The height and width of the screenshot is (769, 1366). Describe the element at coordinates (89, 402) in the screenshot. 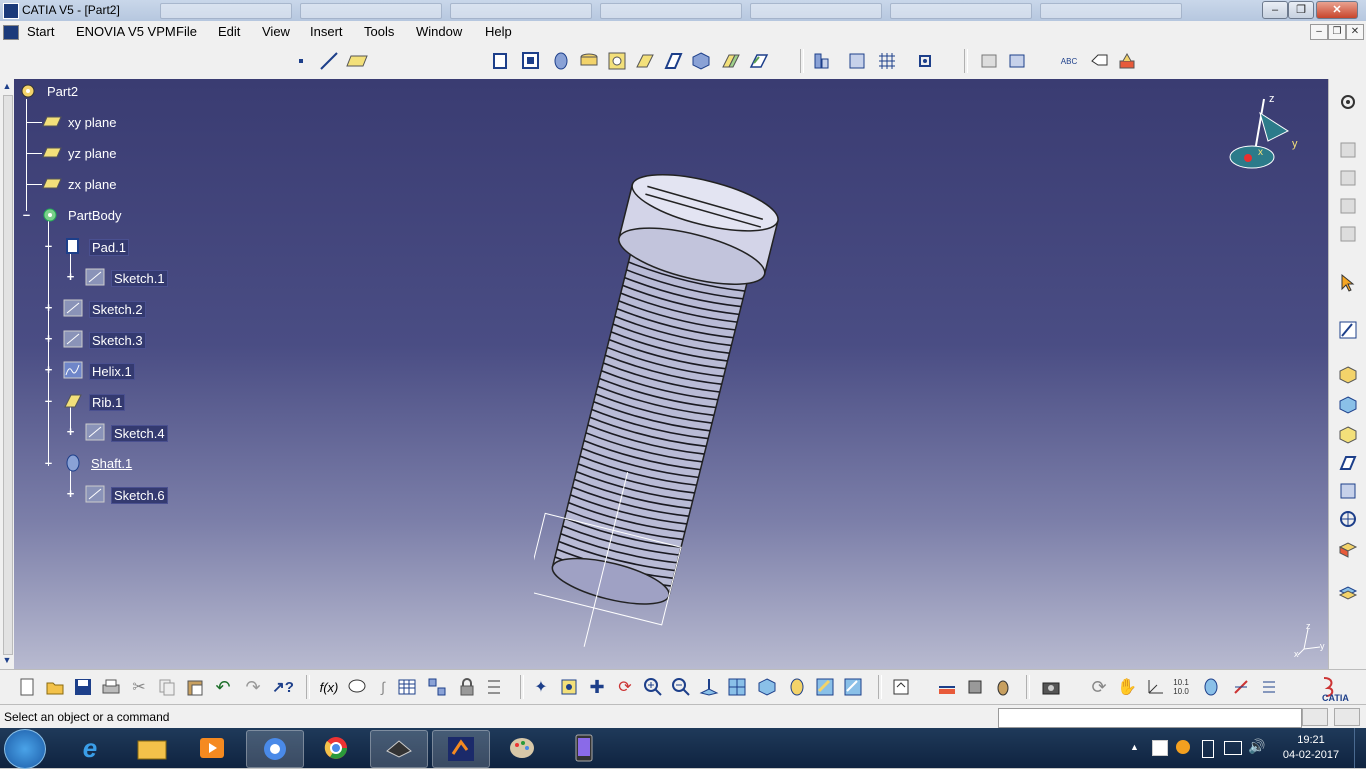

I see `tree-node-rib: – Rib.1` at that location.